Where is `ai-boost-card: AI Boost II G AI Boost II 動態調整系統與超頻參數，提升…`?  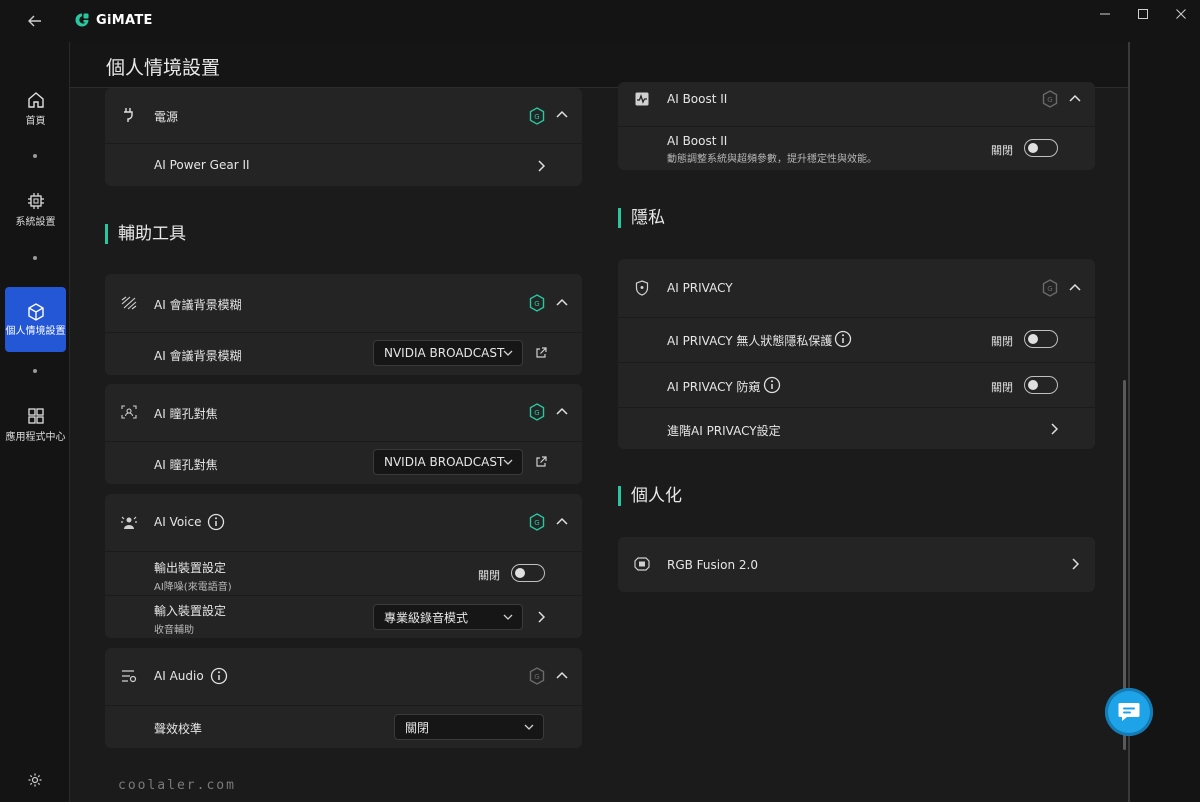
ai-boost-card: AI Boost II G AI Boost II 動態調整系統與超頻參數，提升… is located at coordinates (856, 126).